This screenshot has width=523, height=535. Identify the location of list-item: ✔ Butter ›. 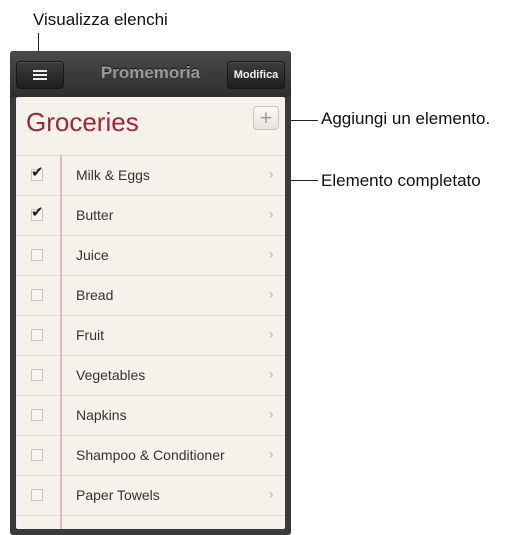
(150, 215).